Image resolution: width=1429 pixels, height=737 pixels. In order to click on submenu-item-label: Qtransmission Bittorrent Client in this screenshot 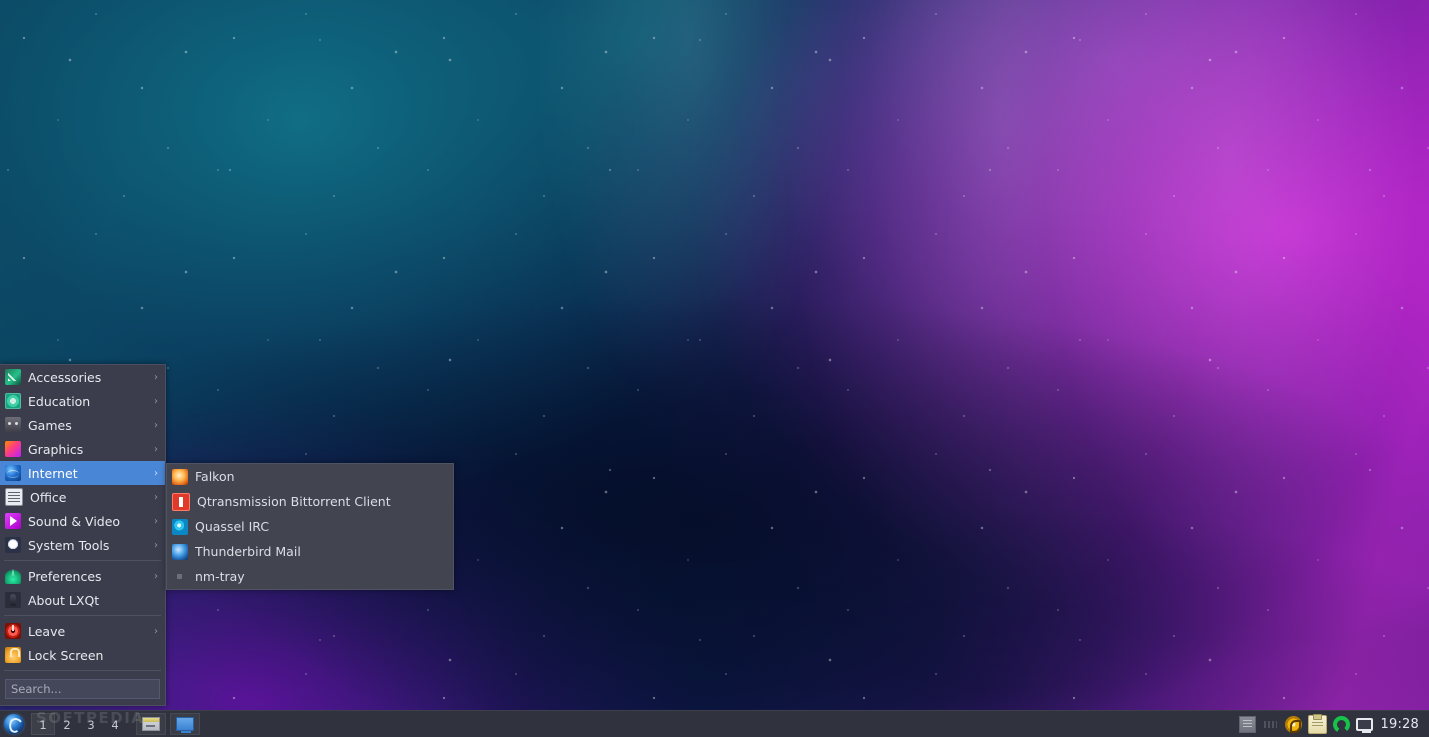, I will do `click(294, 501)`.